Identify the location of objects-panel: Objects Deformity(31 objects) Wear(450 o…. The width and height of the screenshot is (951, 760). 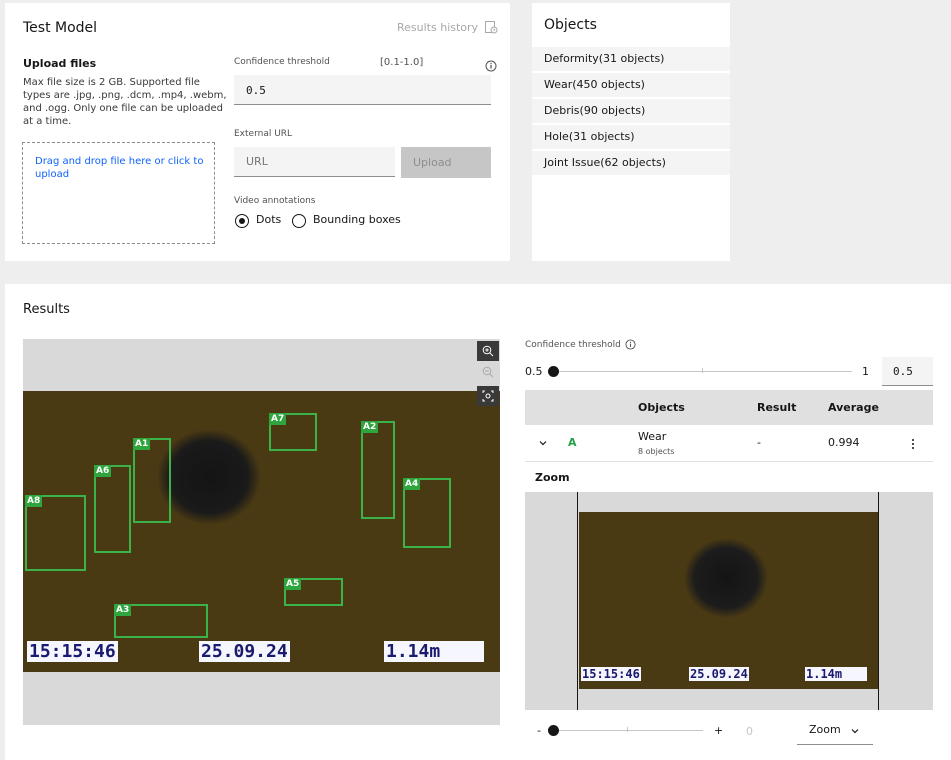
(631, 132).